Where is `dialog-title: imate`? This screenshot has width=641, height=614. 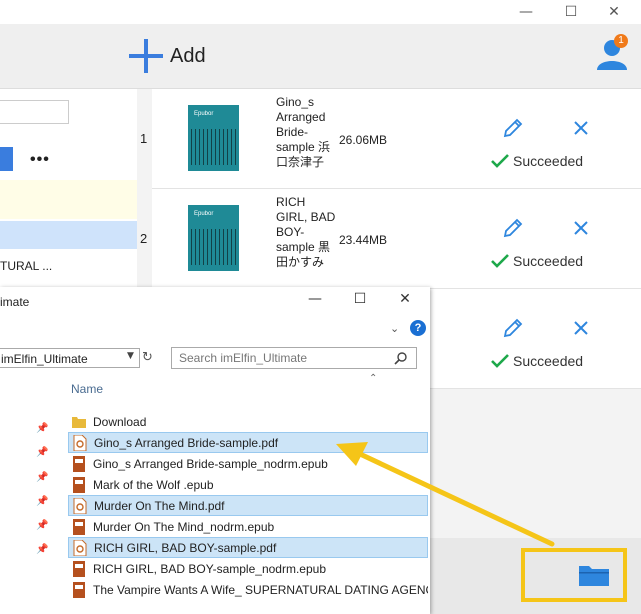
dialog-title: imate is located at coordinates (15, 302).